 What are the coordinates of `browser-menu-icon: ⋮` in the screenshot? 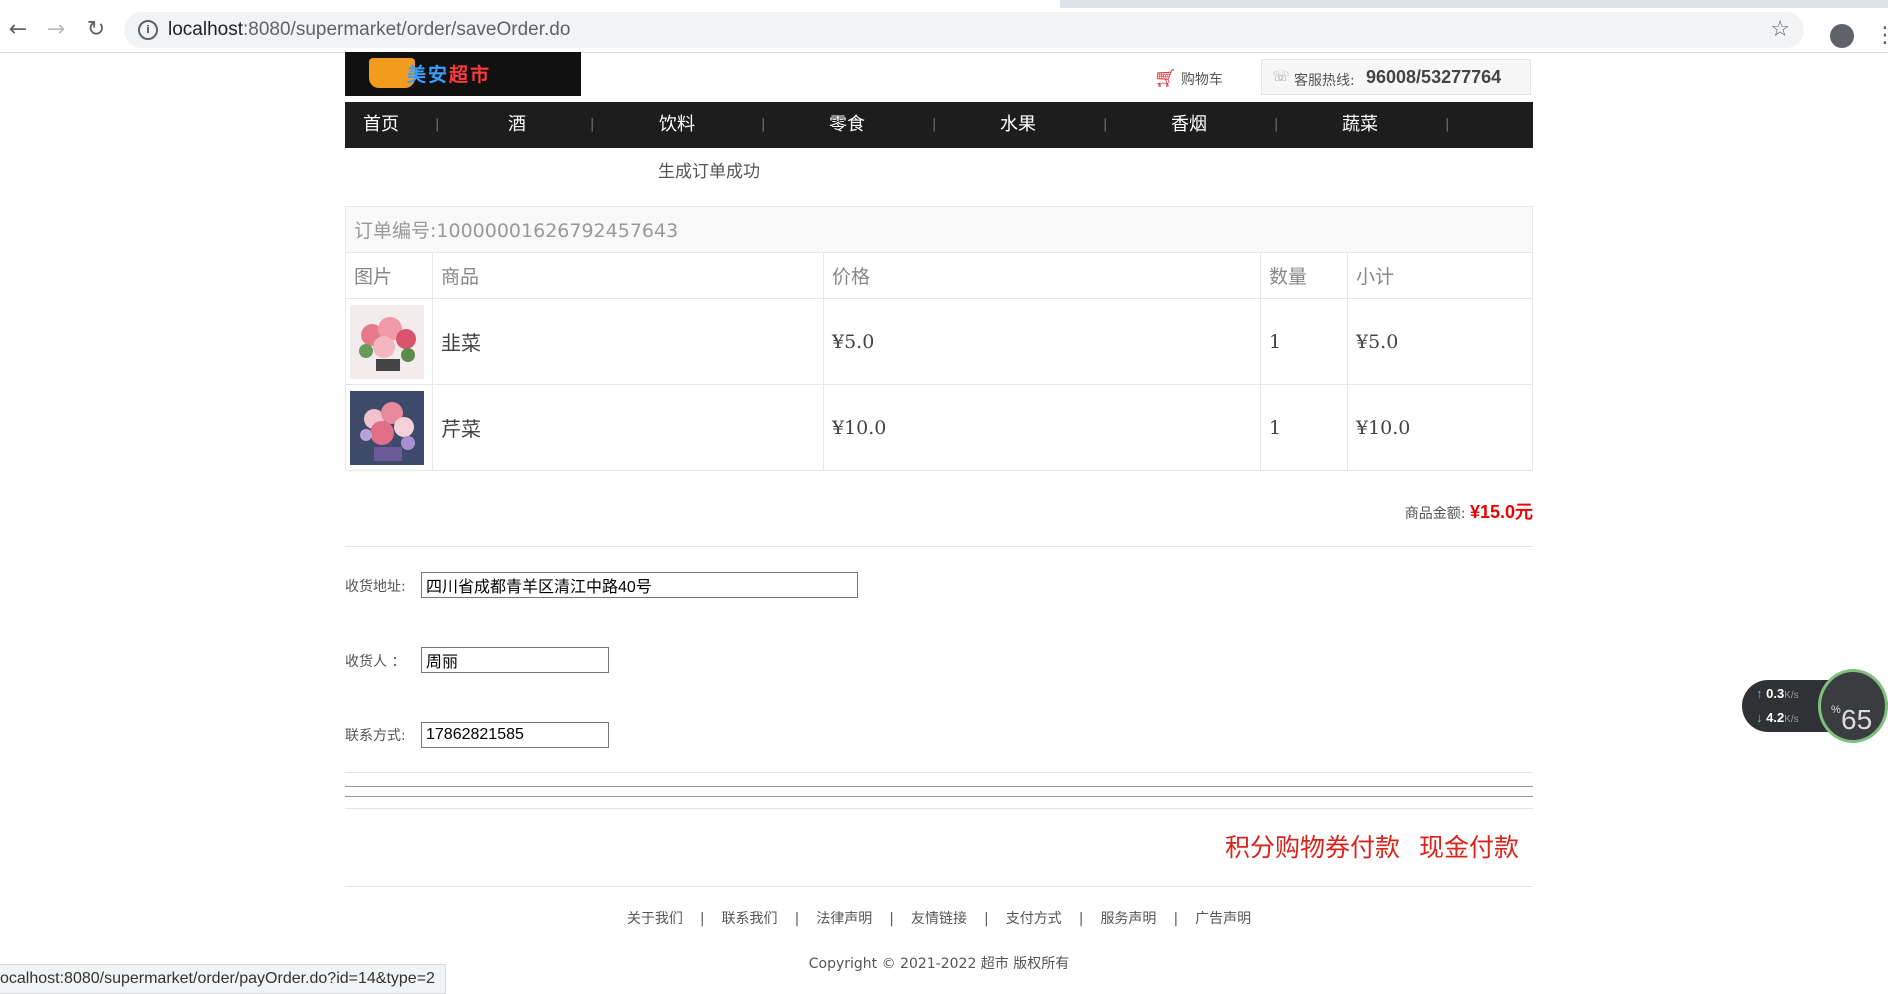 It's located at (1881, 36).